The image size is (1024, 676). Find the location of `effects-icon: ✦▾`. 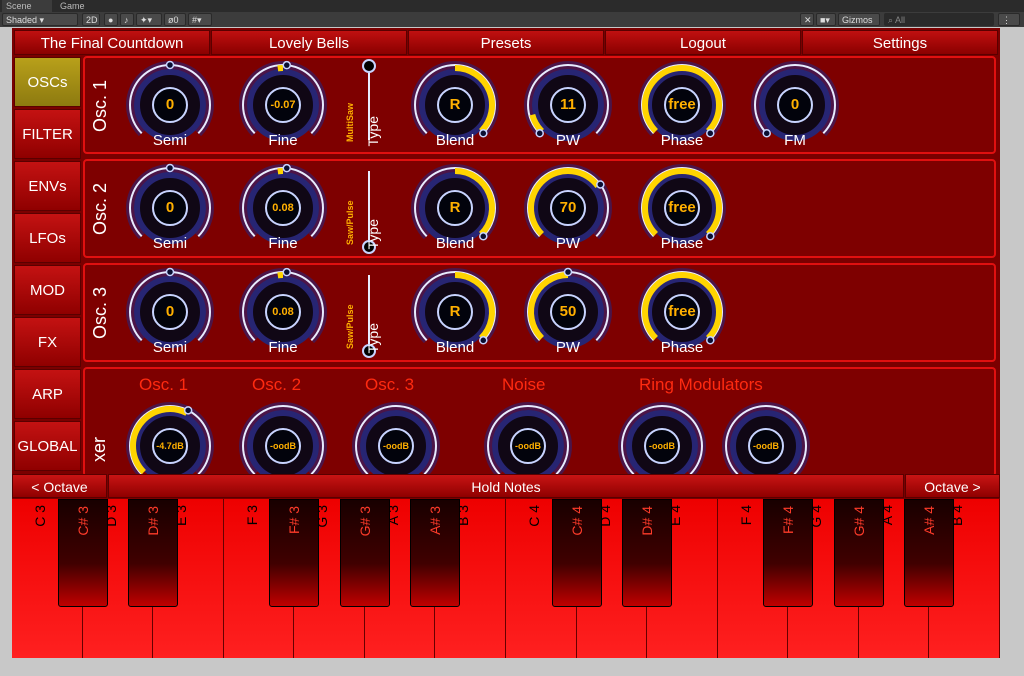

effects-icon: ✦▾ is located at coordinates (149, 19).